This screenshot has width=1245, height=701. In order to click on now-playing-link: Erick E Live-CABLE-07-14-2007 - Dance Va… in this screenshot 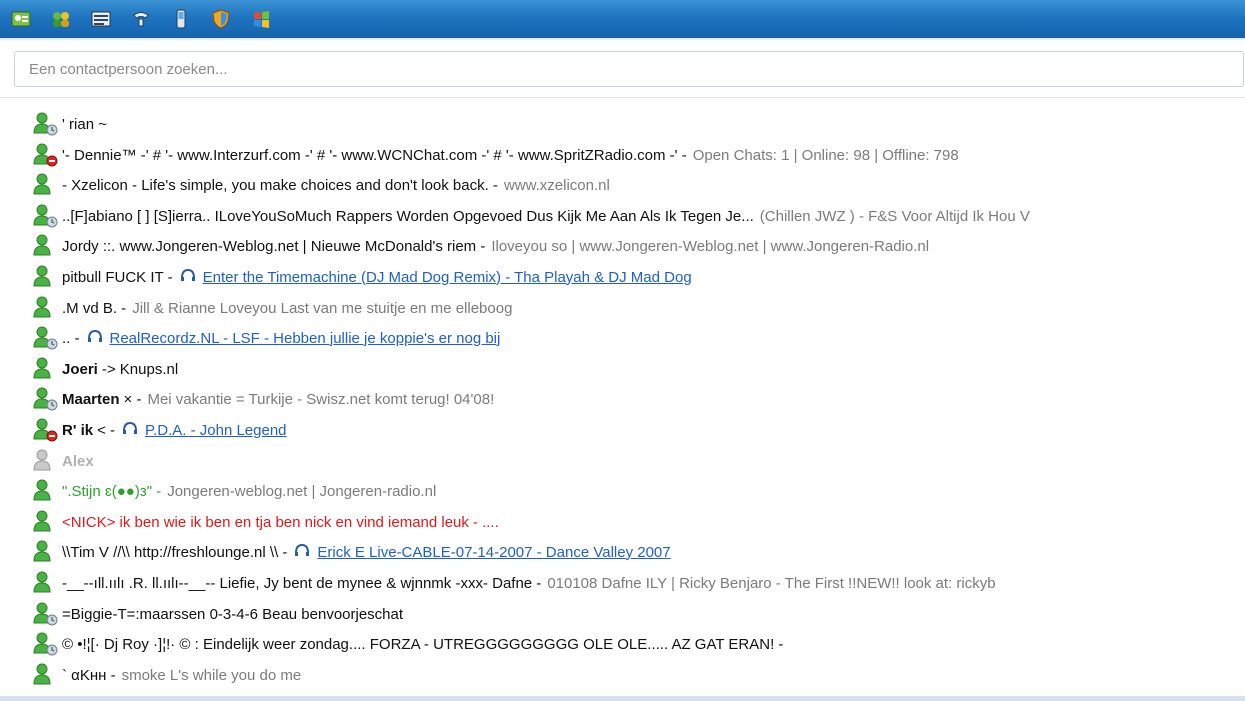, I will do `click(493, 552)`.